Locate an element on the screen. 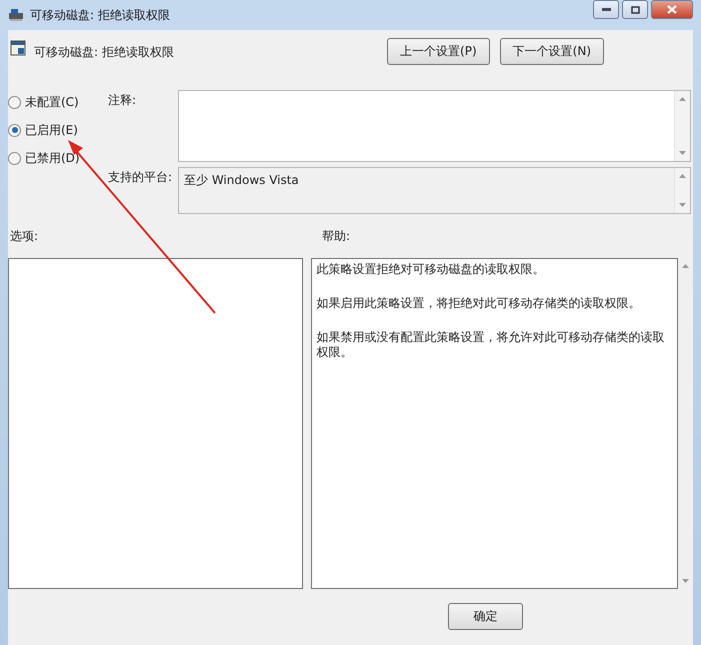 The image size is (701, 645). help-label: 帮助: is located at coordinates (336, 236).